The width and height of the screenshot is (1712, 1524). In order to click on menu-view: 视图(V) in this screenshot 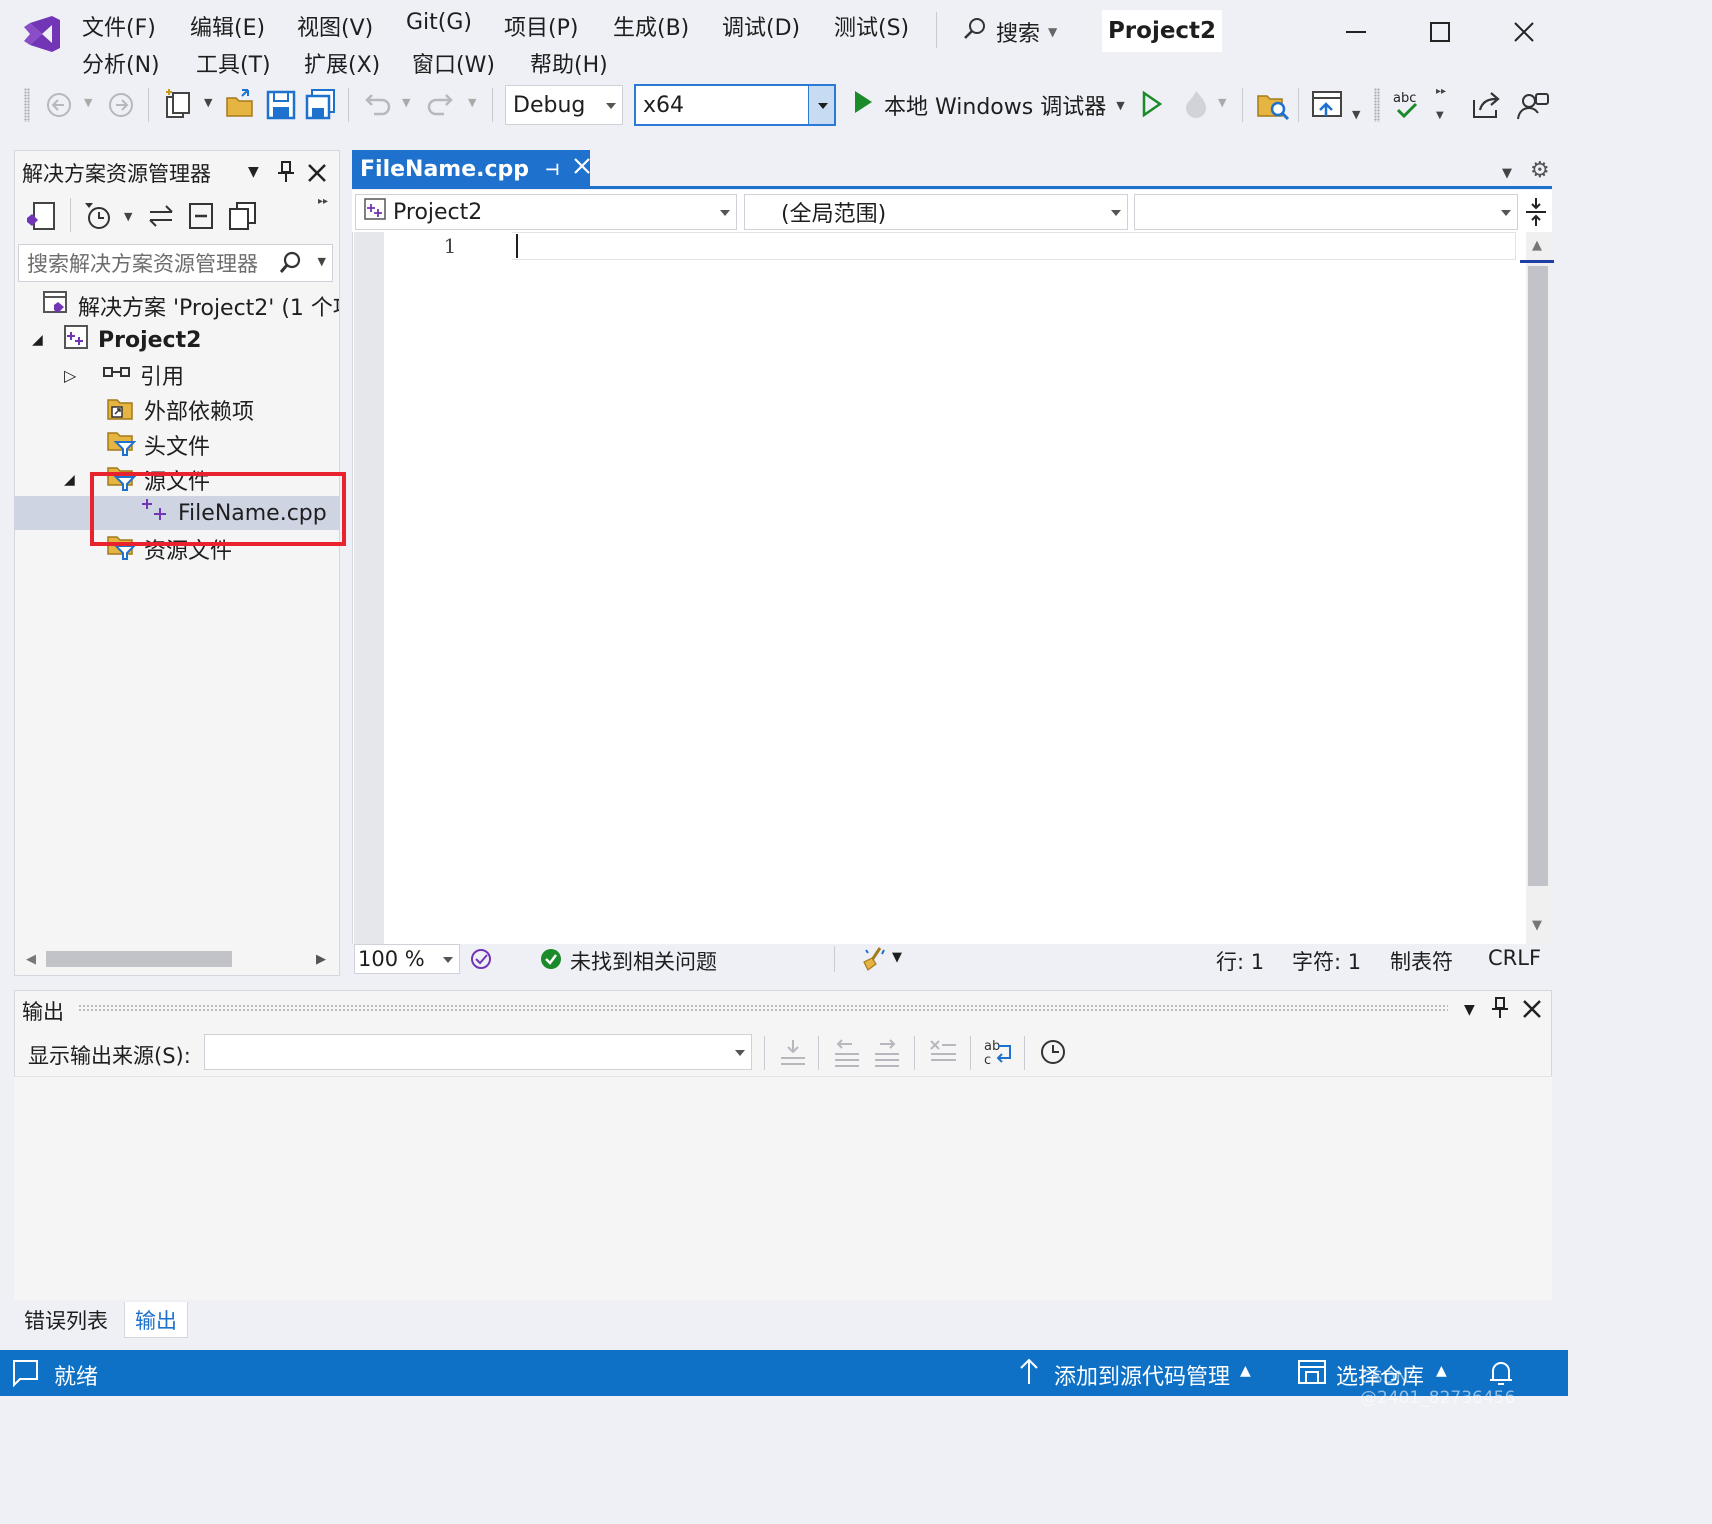, I will do `click(335, 26)`.